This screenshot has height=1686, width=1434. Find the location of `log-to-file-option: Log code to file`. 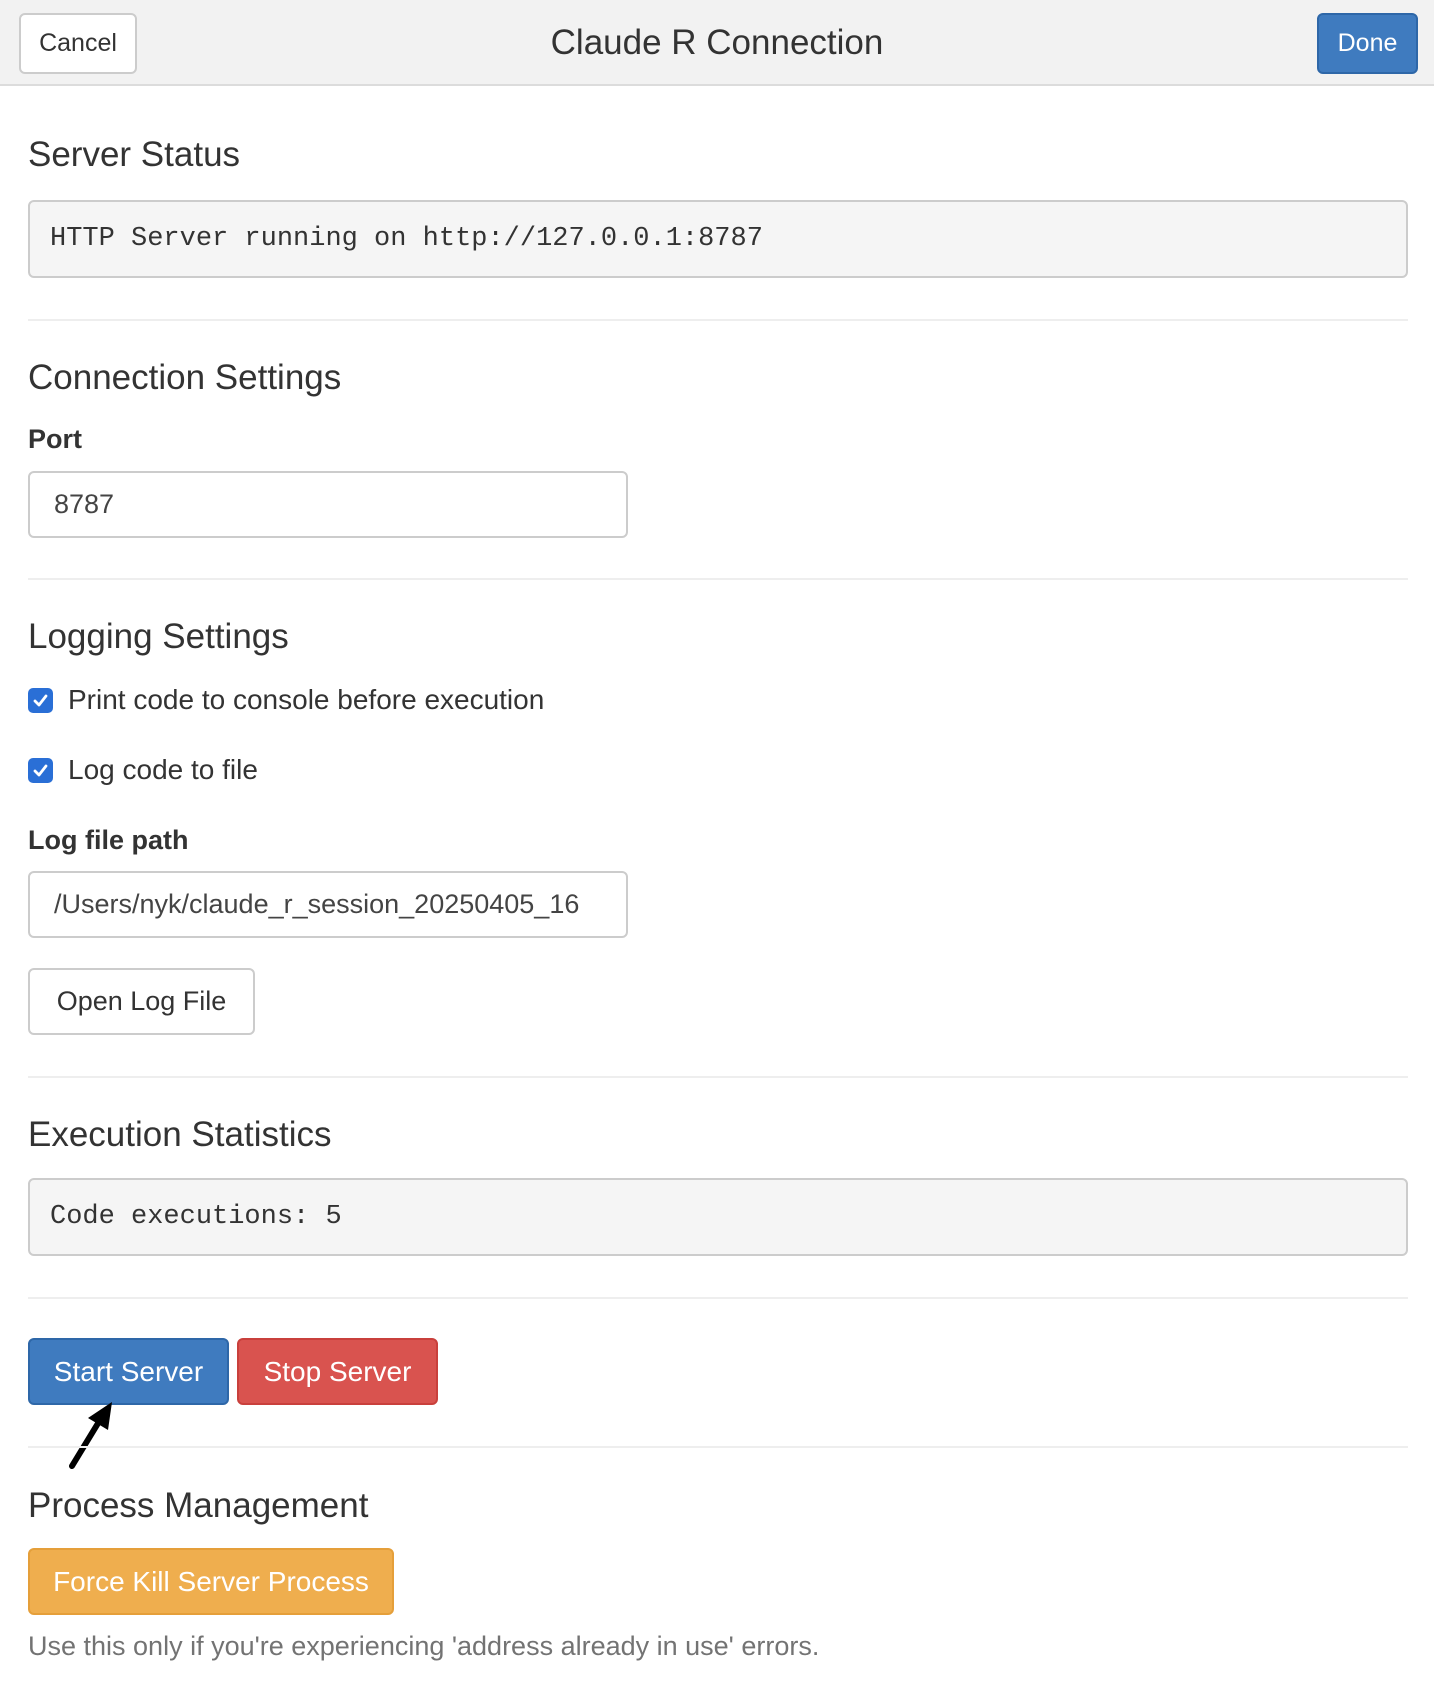

log-to-file-option: Log code to file is located at coordinates (143, 770).